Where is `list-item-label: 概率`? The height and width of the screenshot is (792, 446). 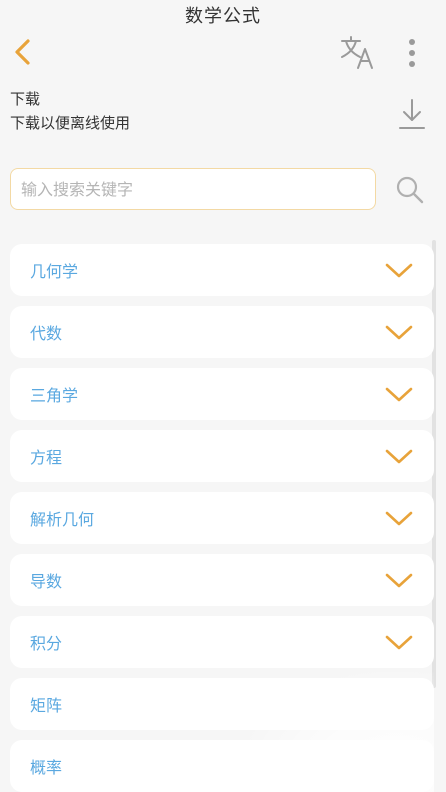 list-item-label: 概率 is located at coordinates (46, 767).